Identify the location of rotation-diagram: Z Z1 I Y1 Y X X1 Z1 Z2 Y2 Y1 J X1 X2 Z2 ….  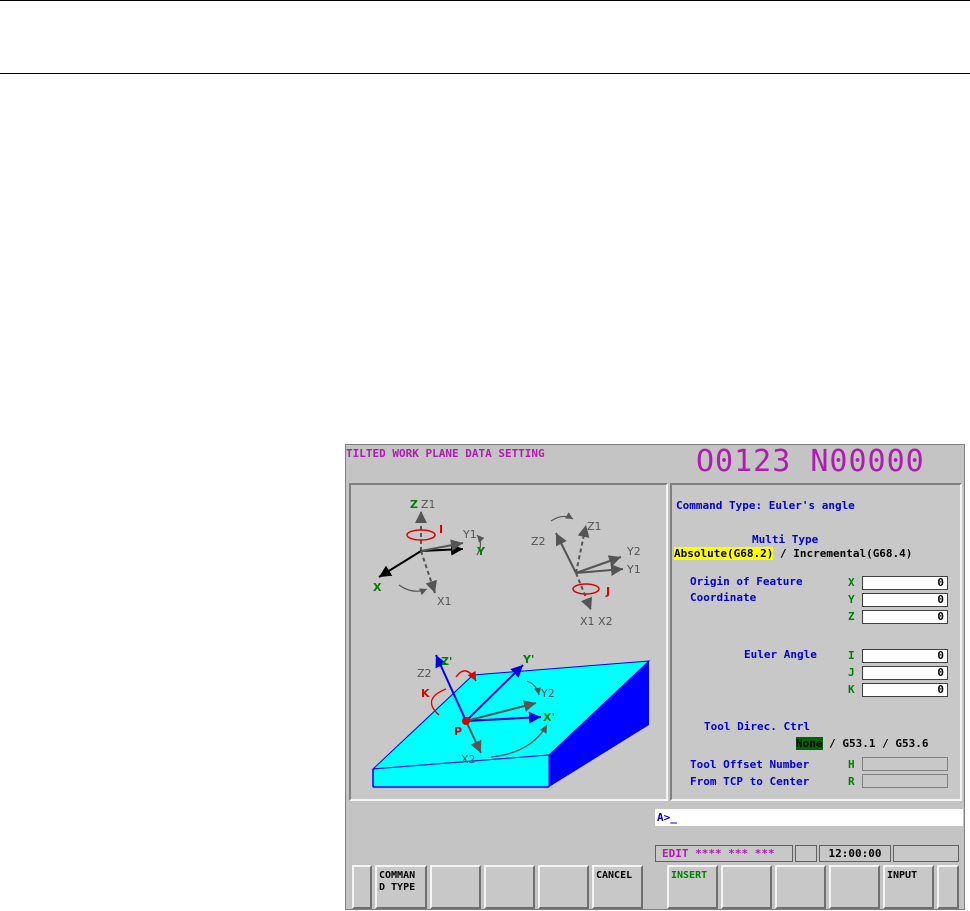
(511, 643).